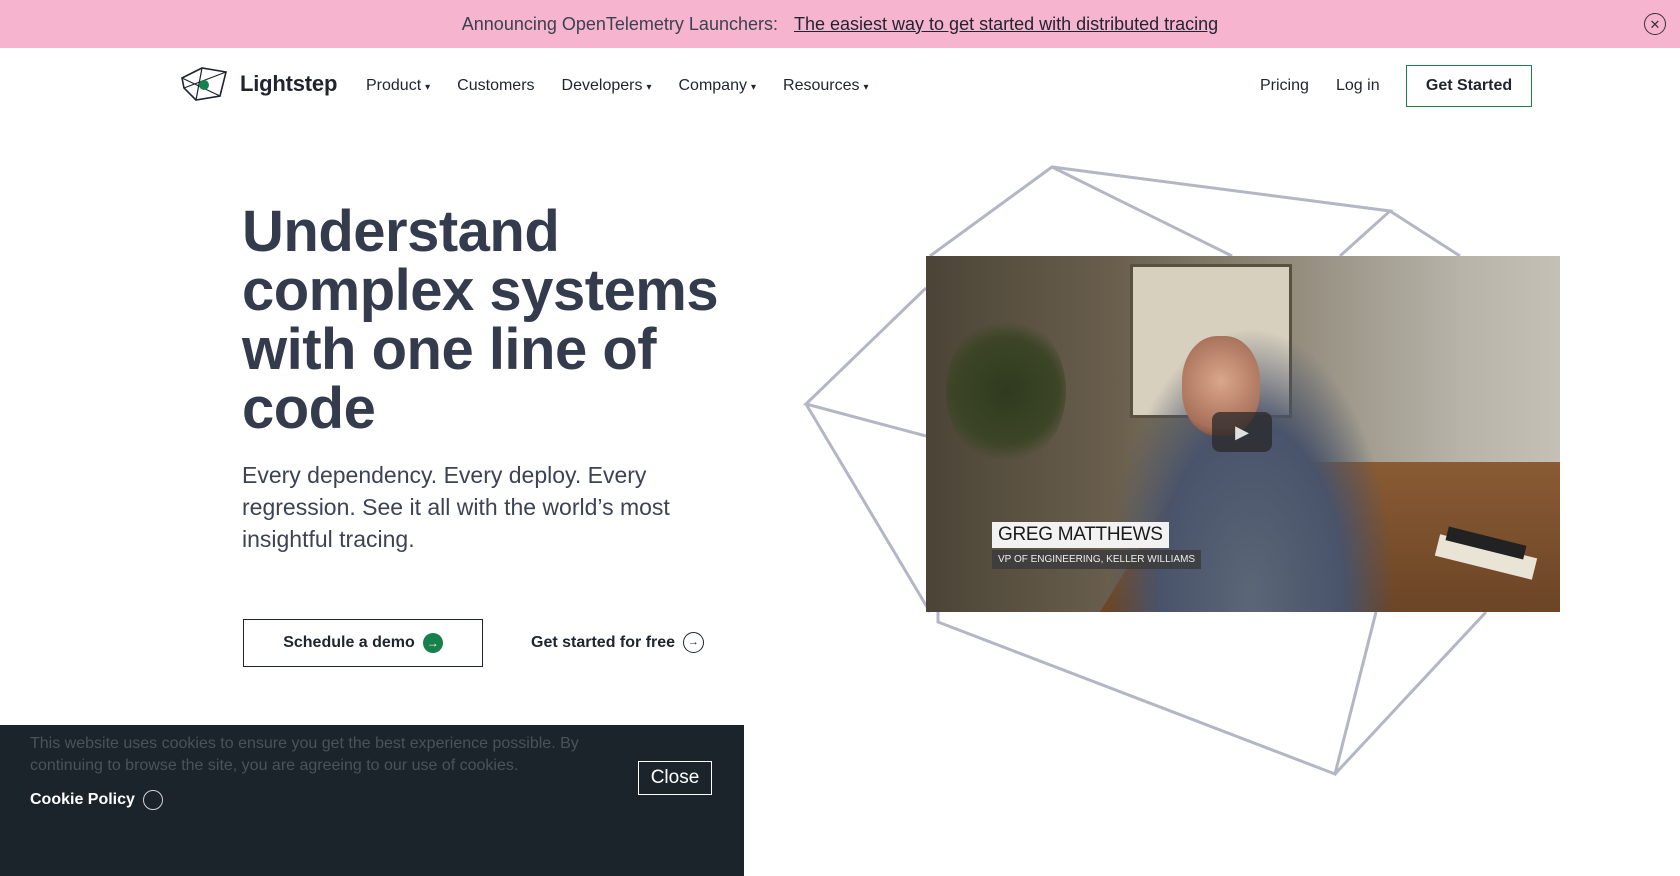 Image resolution: width=1680 pixels, height=876 pixels. I want to click on play-icon: ▶, so click(1242, 432).